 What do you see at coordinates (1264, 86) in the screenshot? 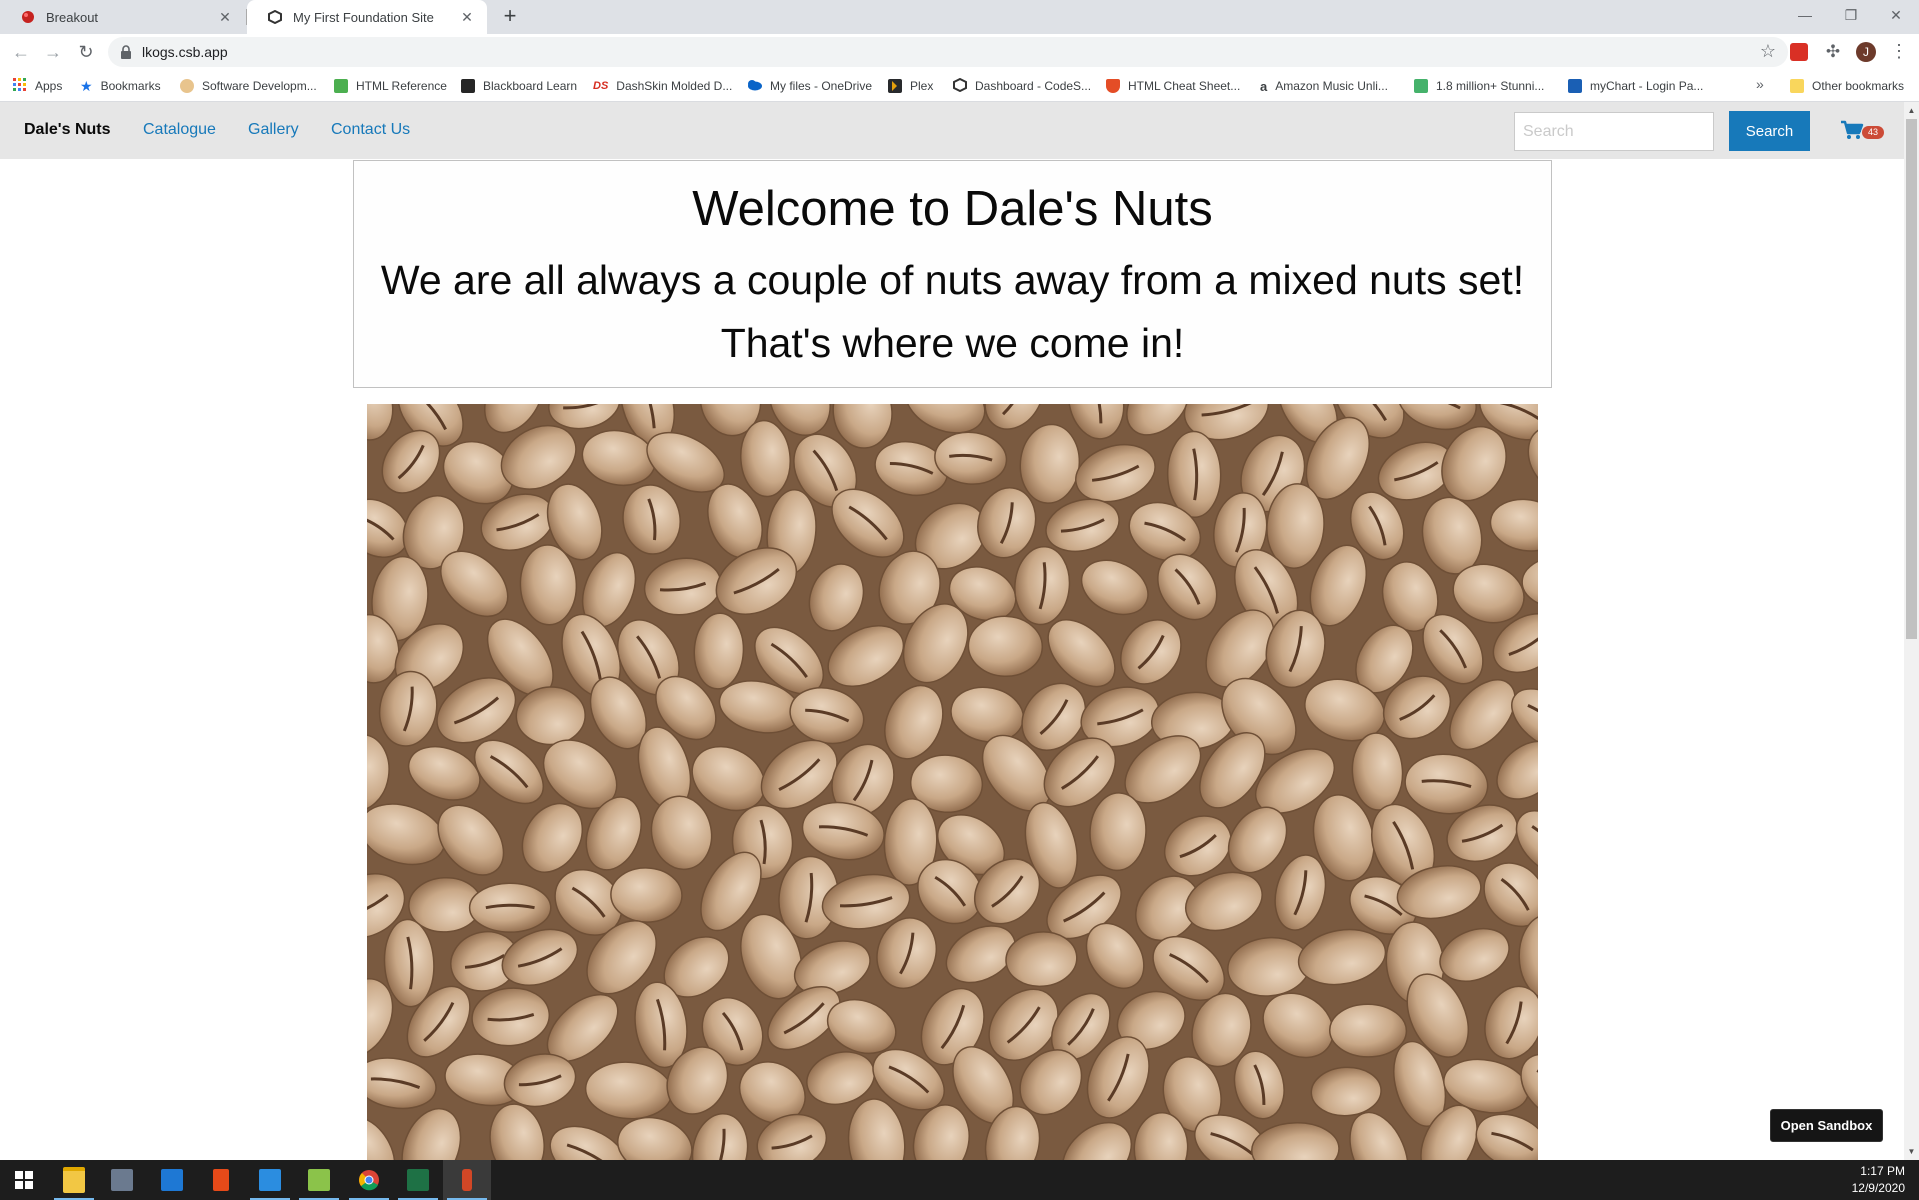
I see `amazon-icon: a` at bounding box center [1264, 86].